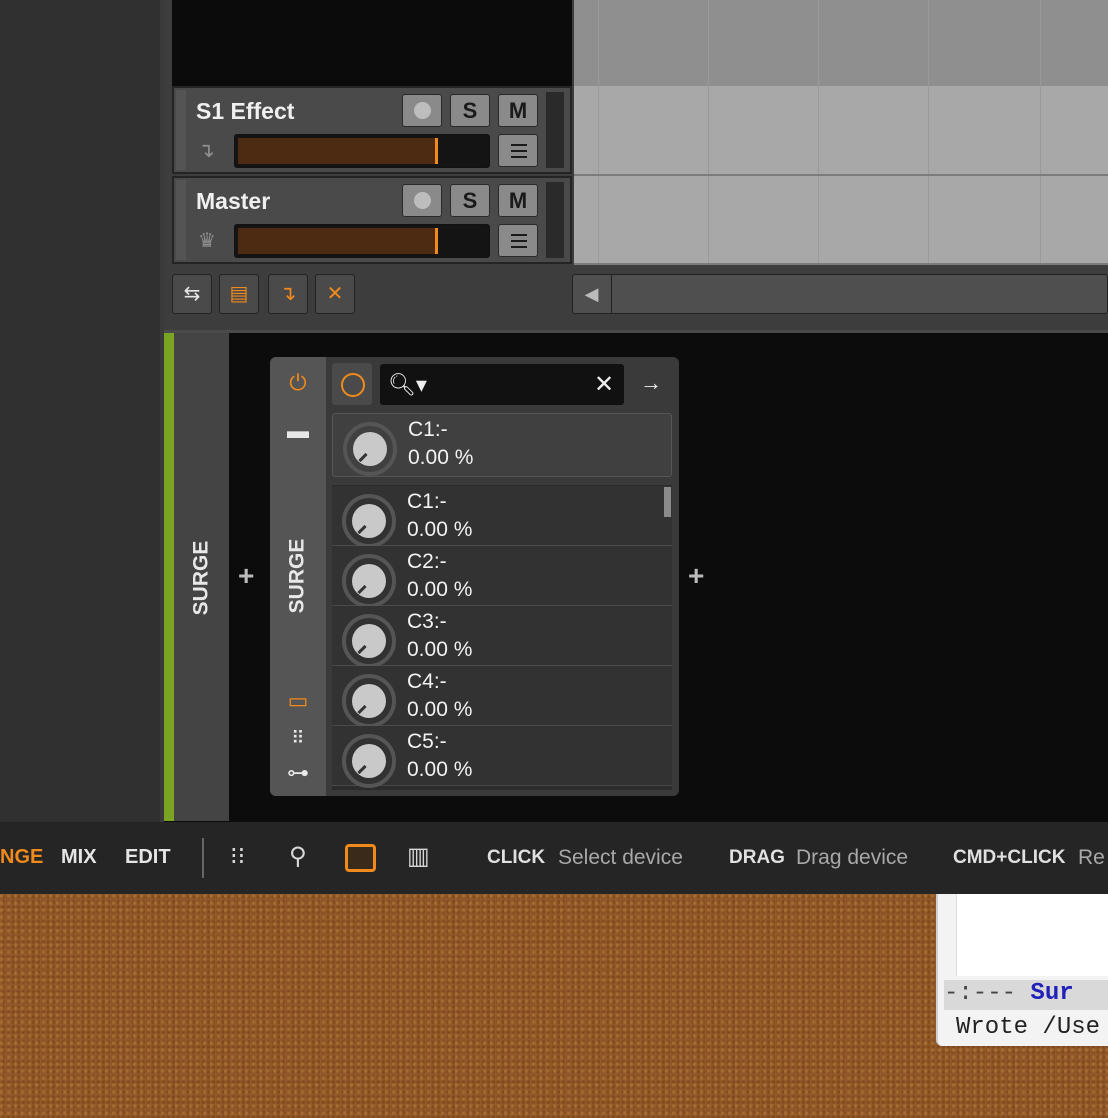 This screenshot has width=1108, height=1118. What do you see at coordinates (502, 445) in the screenshot?
I see `pinned-parameter: C1:- 0.00 %` at bounding box center [502, 445].